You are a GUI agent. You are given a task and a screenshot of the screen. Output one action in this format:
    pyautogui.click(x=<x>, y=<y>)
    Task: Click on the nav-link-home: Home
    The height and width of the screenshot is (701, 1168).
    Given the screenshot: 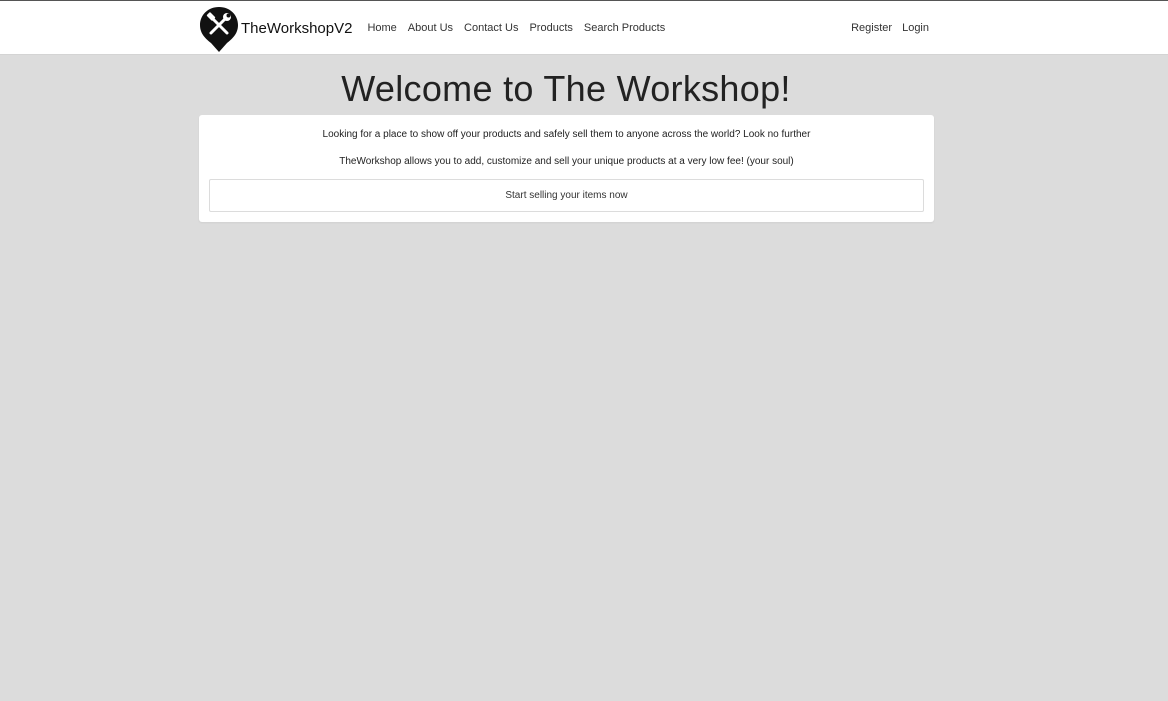 What is the action you would take?
    pyautogui.click(x=381, y=28)
    